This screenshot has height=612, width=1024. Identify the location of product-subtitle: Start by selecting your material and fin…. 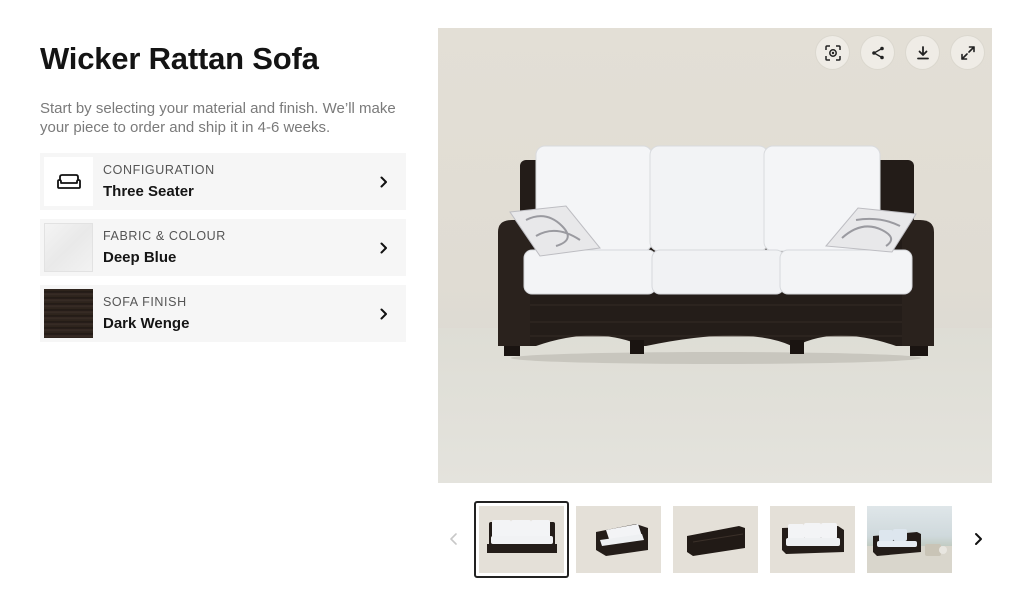
(218, 118).